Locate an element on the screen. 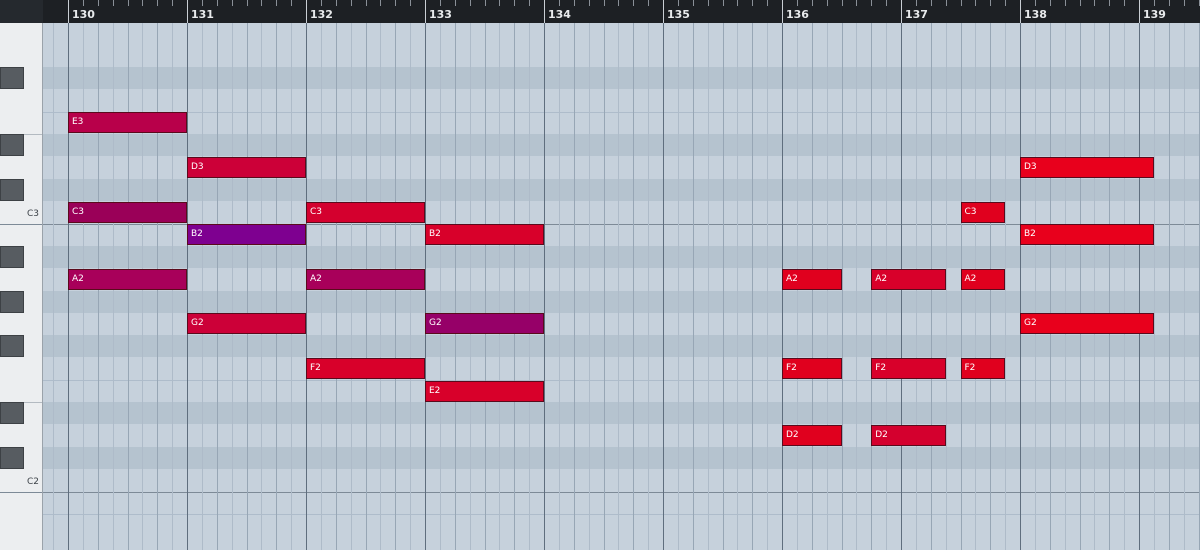 This screenshot has width=1200, height=550. midi-note-e3: E3 is located at coordinates (127, 123).